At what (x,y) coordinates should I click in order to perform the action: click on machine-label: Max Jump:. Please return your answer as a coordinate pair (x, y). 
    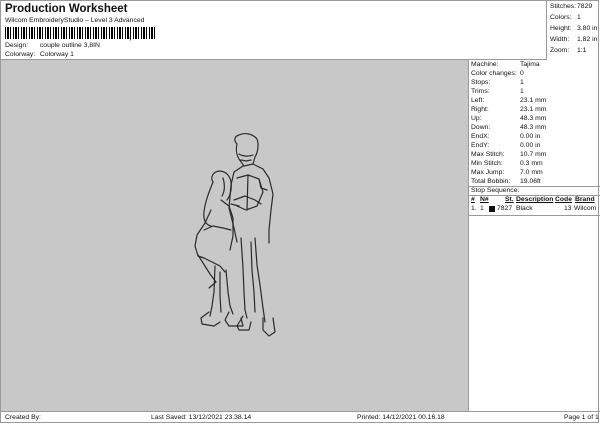
    Looking at the image, I should click on (488, 172).